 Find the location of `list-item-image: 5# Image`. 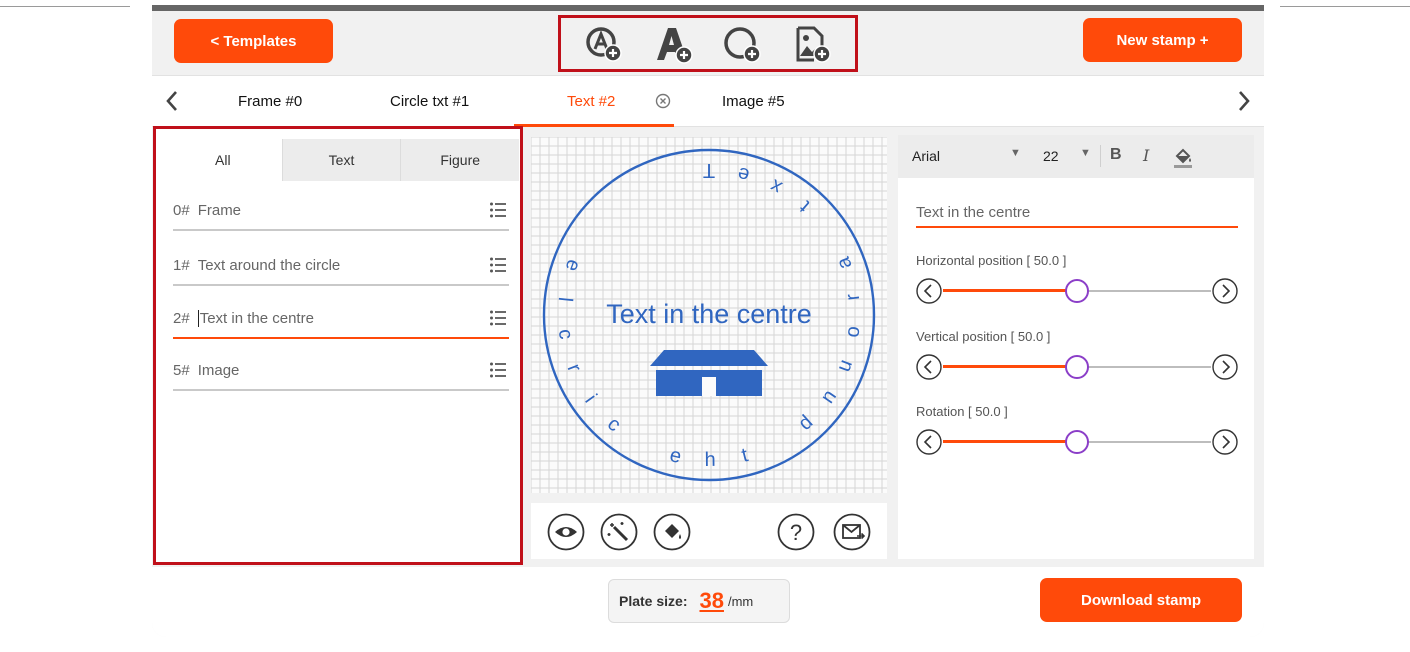

list-item-image: 5# Image is located at coordinates (341, 371).